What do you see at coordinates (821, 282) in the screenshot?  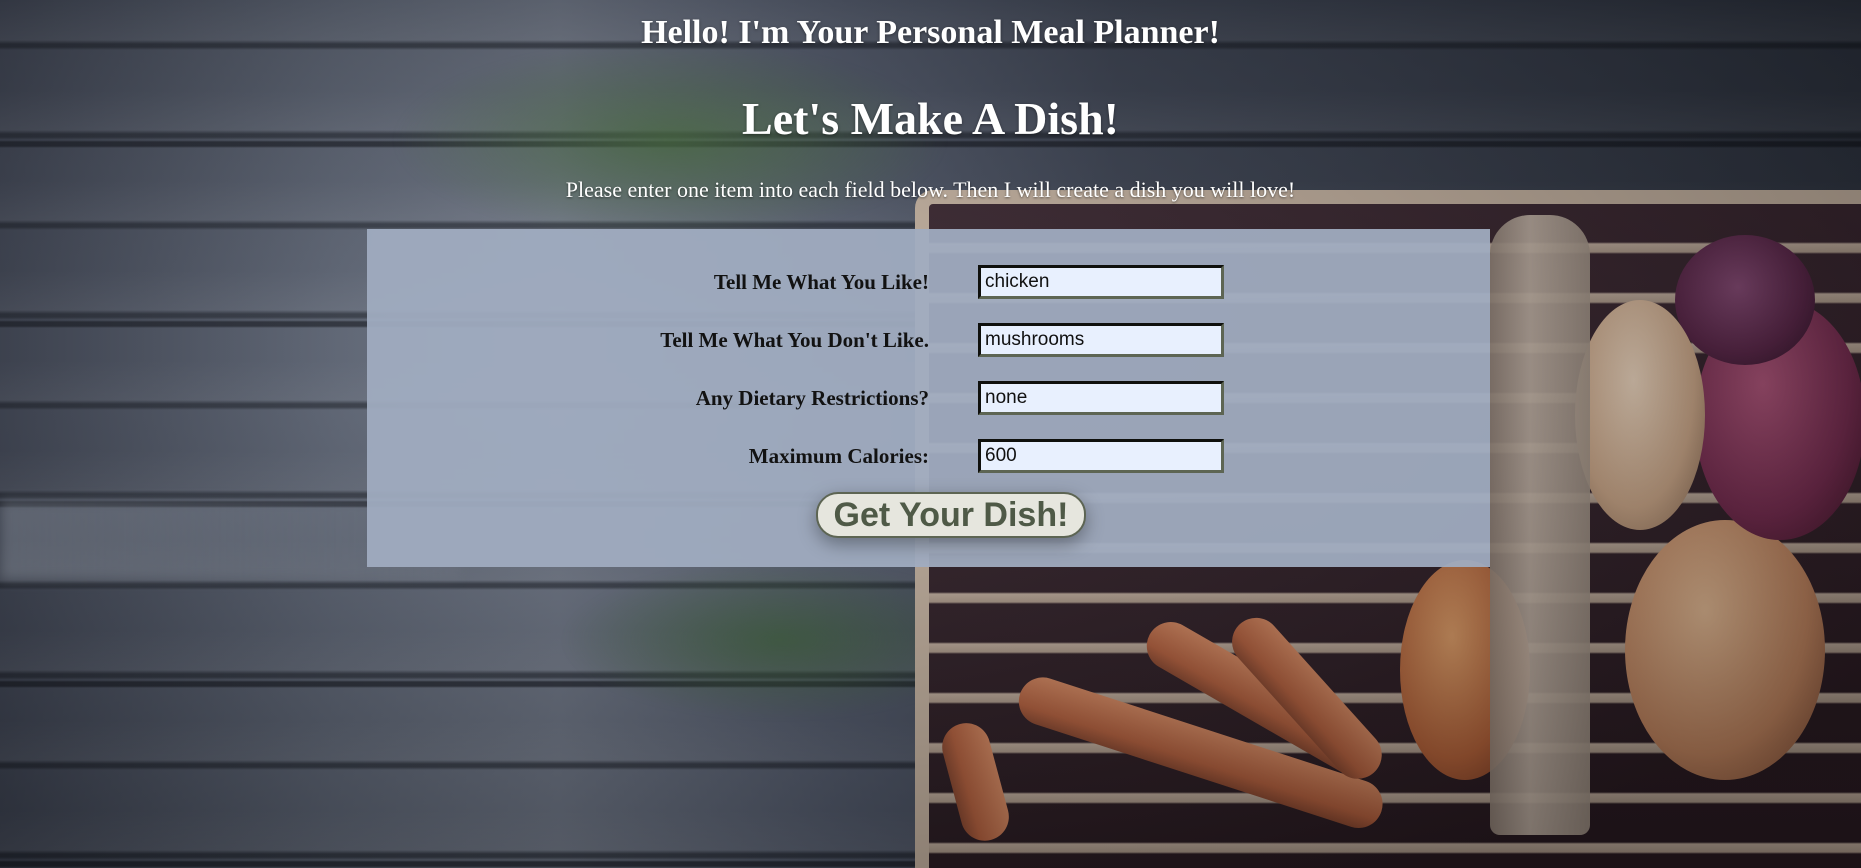 I see `likes-label: Tell Me What You Like!` at bounding box center [821, 282].